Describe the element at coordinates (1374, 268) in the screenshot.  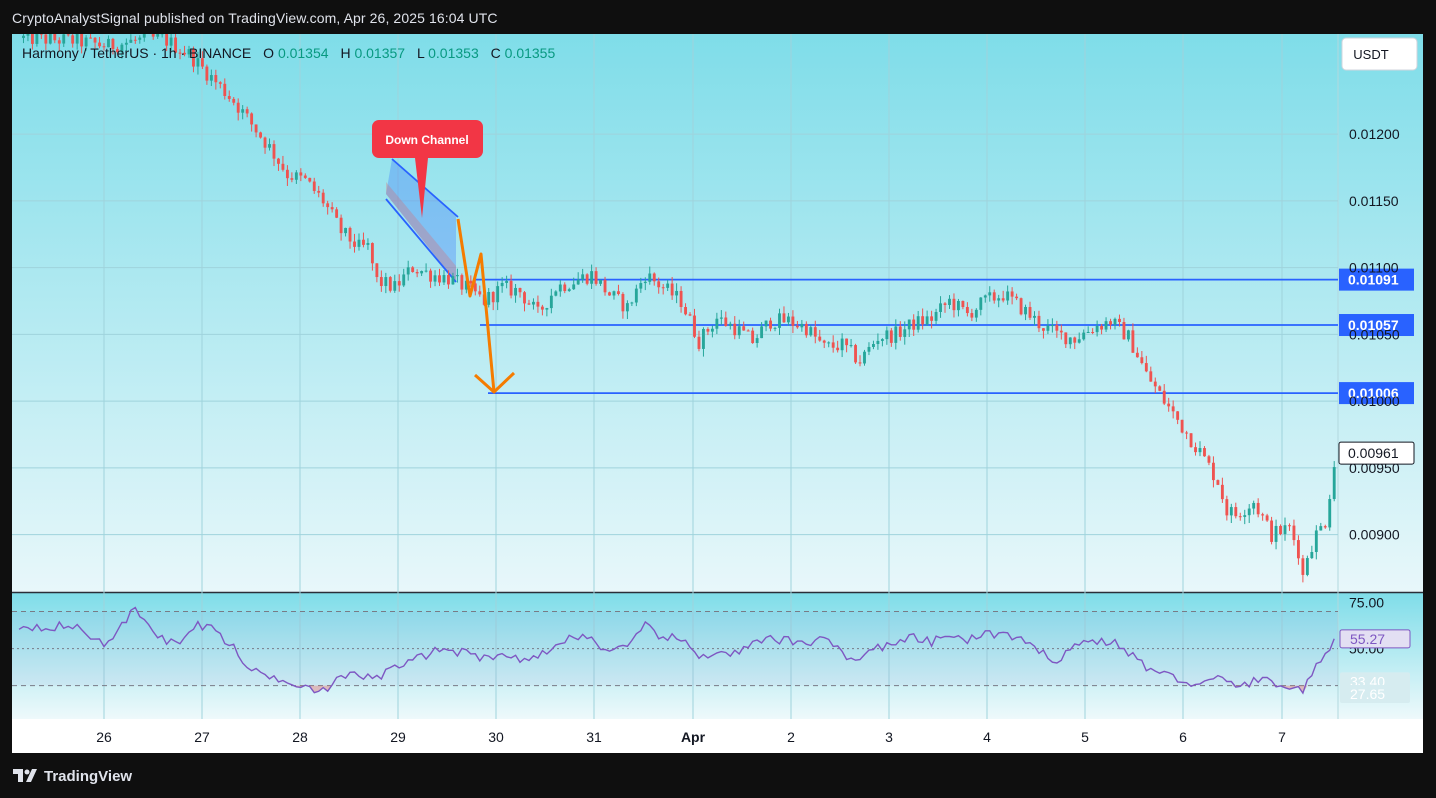
I see `price-tick-4: 0.01100` at that location.